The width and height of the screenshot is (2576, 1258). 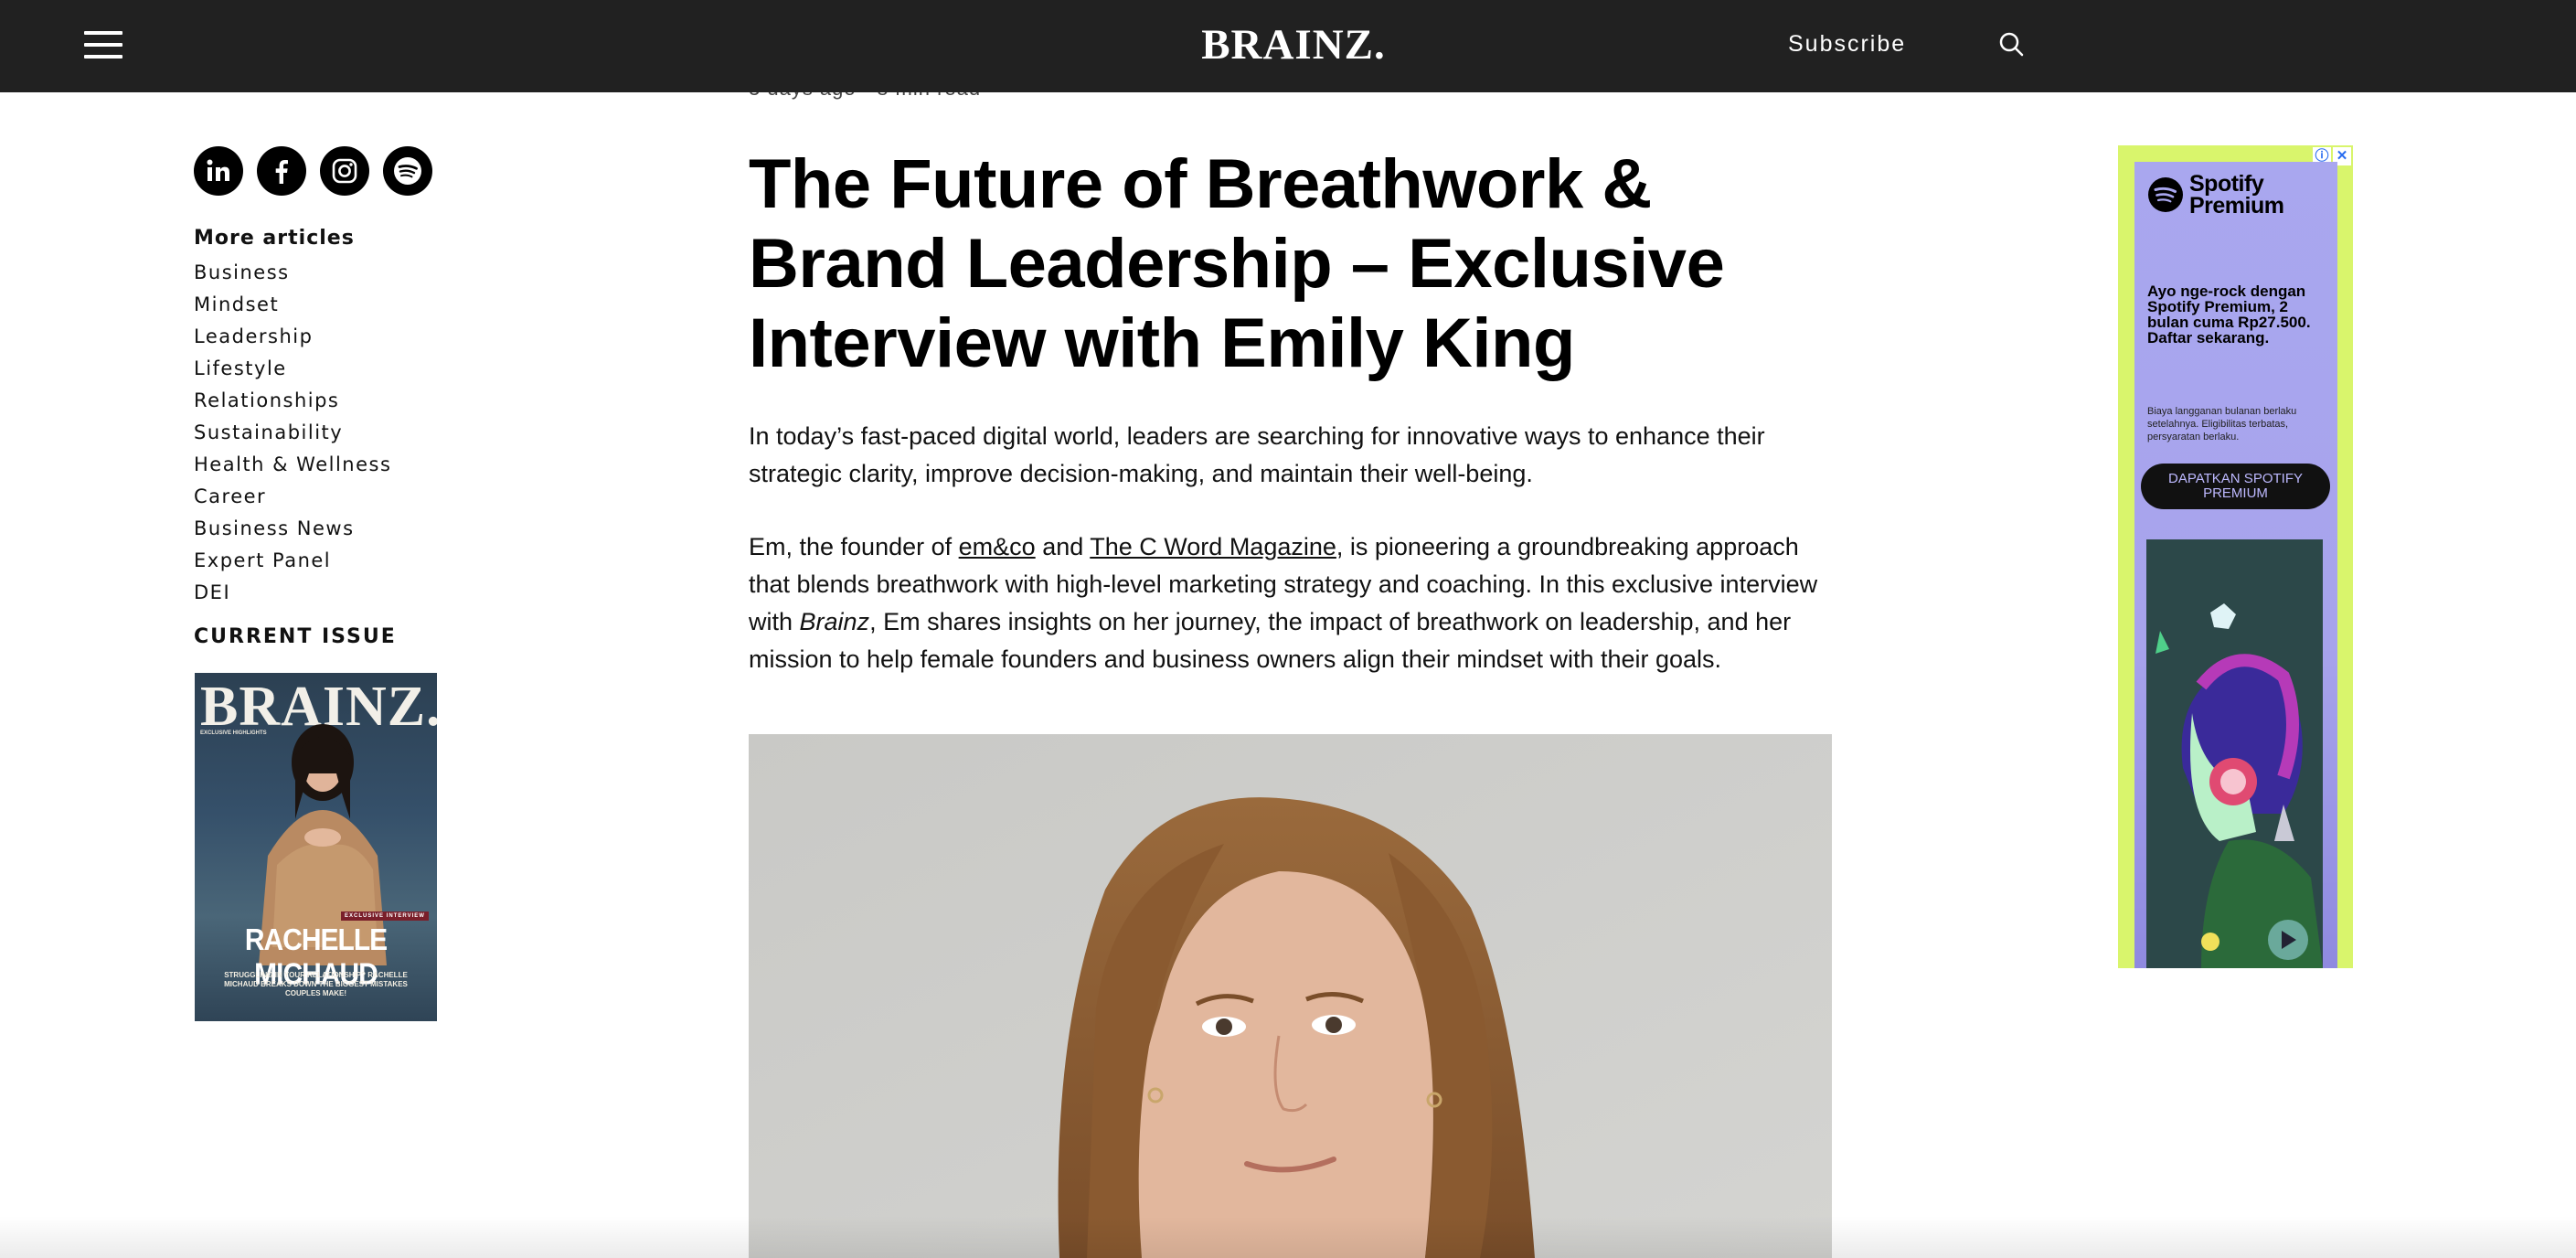 I want to click on site-logo: BRAINZ., so click(x=1293, y=44).